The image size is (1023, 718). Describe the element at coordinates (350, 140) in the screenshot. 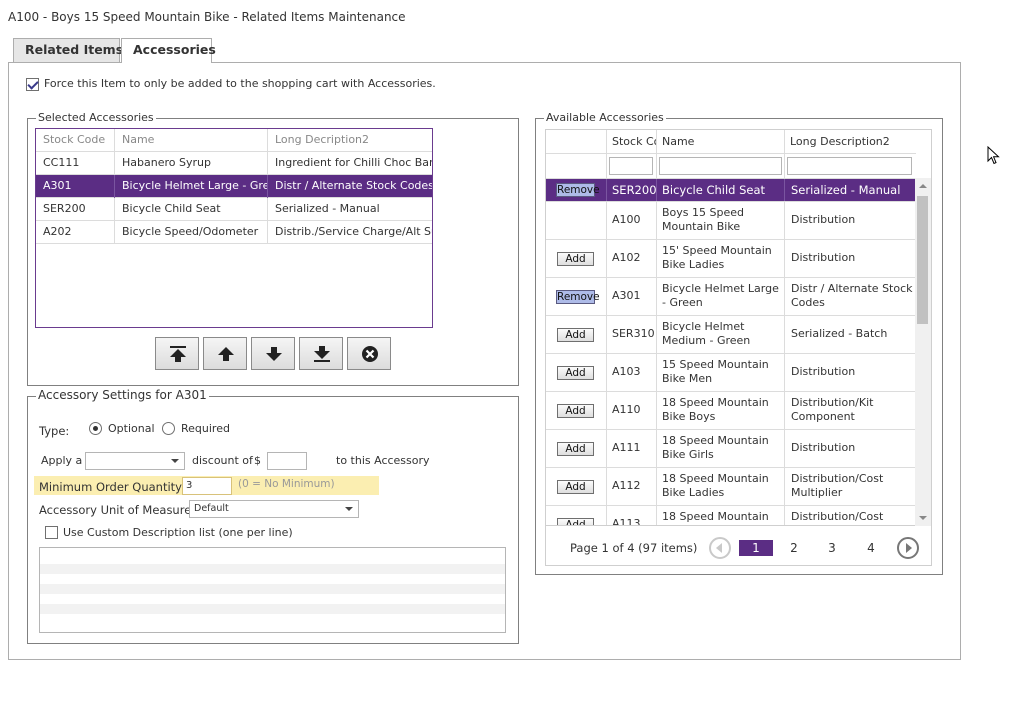

I see `column-header-long-description: Long Decription2` at that location.